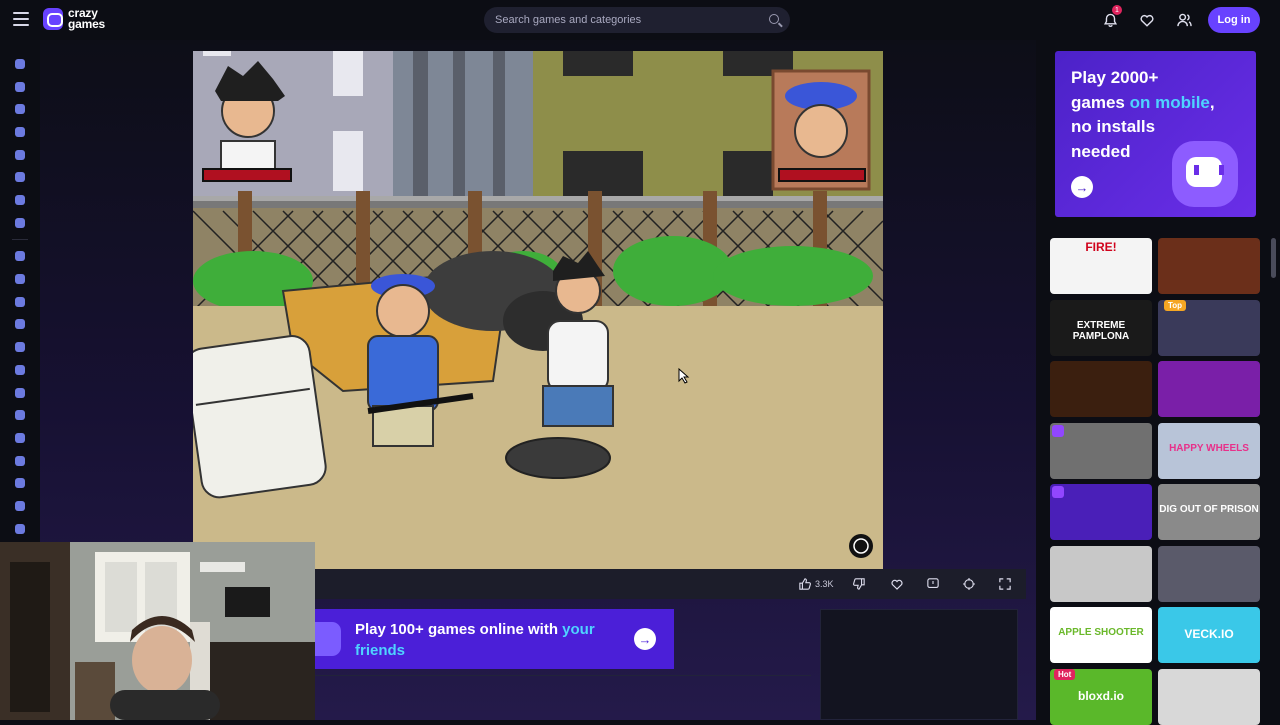 This screenshot has width=1280, height=725. What do you see at coordinates (19, 460) in the screenshot?
I see `io-icon` at bounding box center [19, 460].